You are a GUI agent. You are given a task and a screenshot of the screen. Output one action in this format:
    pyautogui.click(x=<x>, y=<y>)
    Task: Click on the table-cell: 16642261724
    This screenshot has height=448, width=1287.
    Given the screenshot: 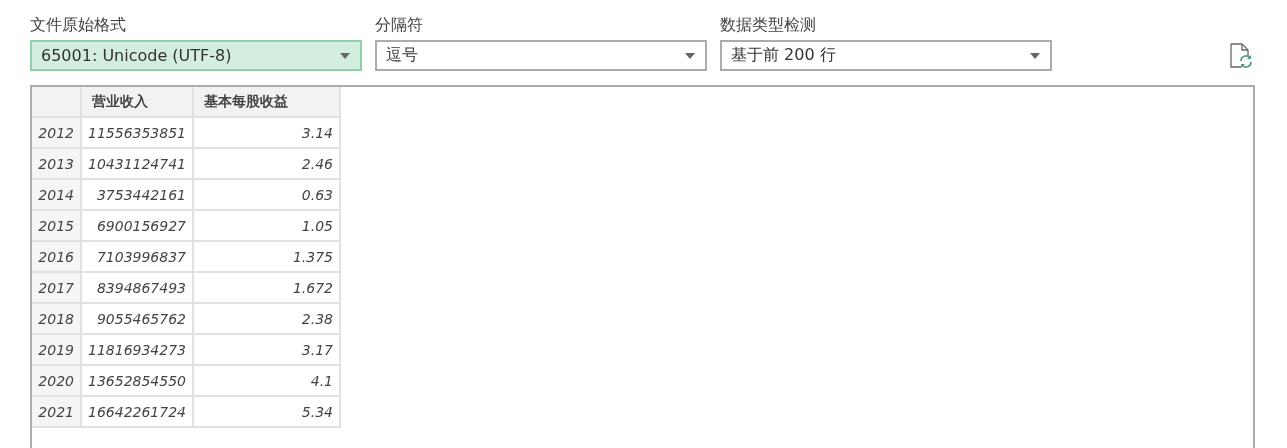 What is the action you would take?
    pyautogui.click(x=137, y=411)
    